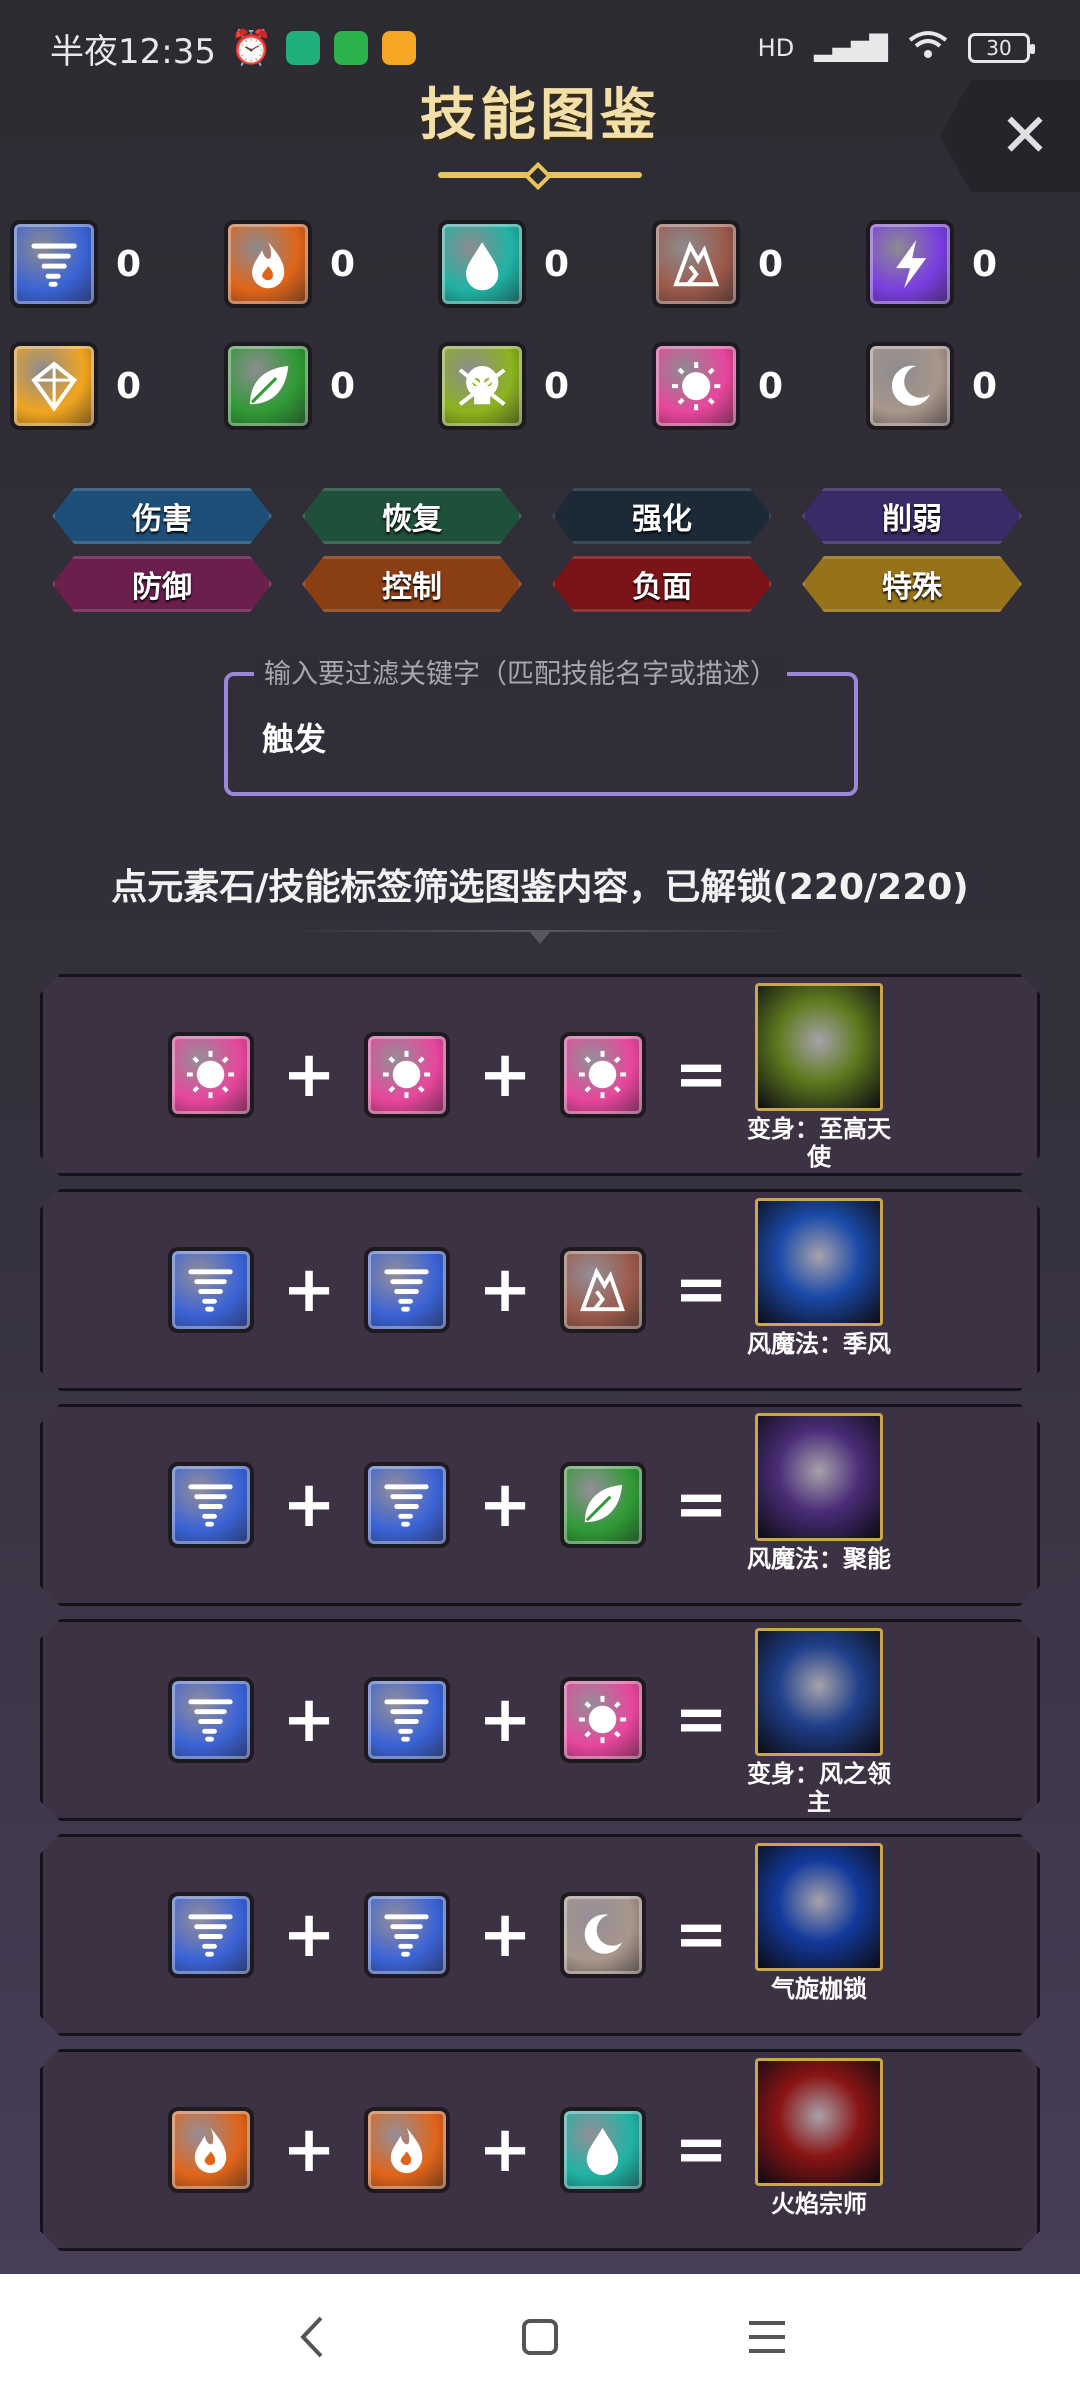 The image size is (1080, 2400). I want to click on clock-text: 半夜12:35, so click(133, 51).